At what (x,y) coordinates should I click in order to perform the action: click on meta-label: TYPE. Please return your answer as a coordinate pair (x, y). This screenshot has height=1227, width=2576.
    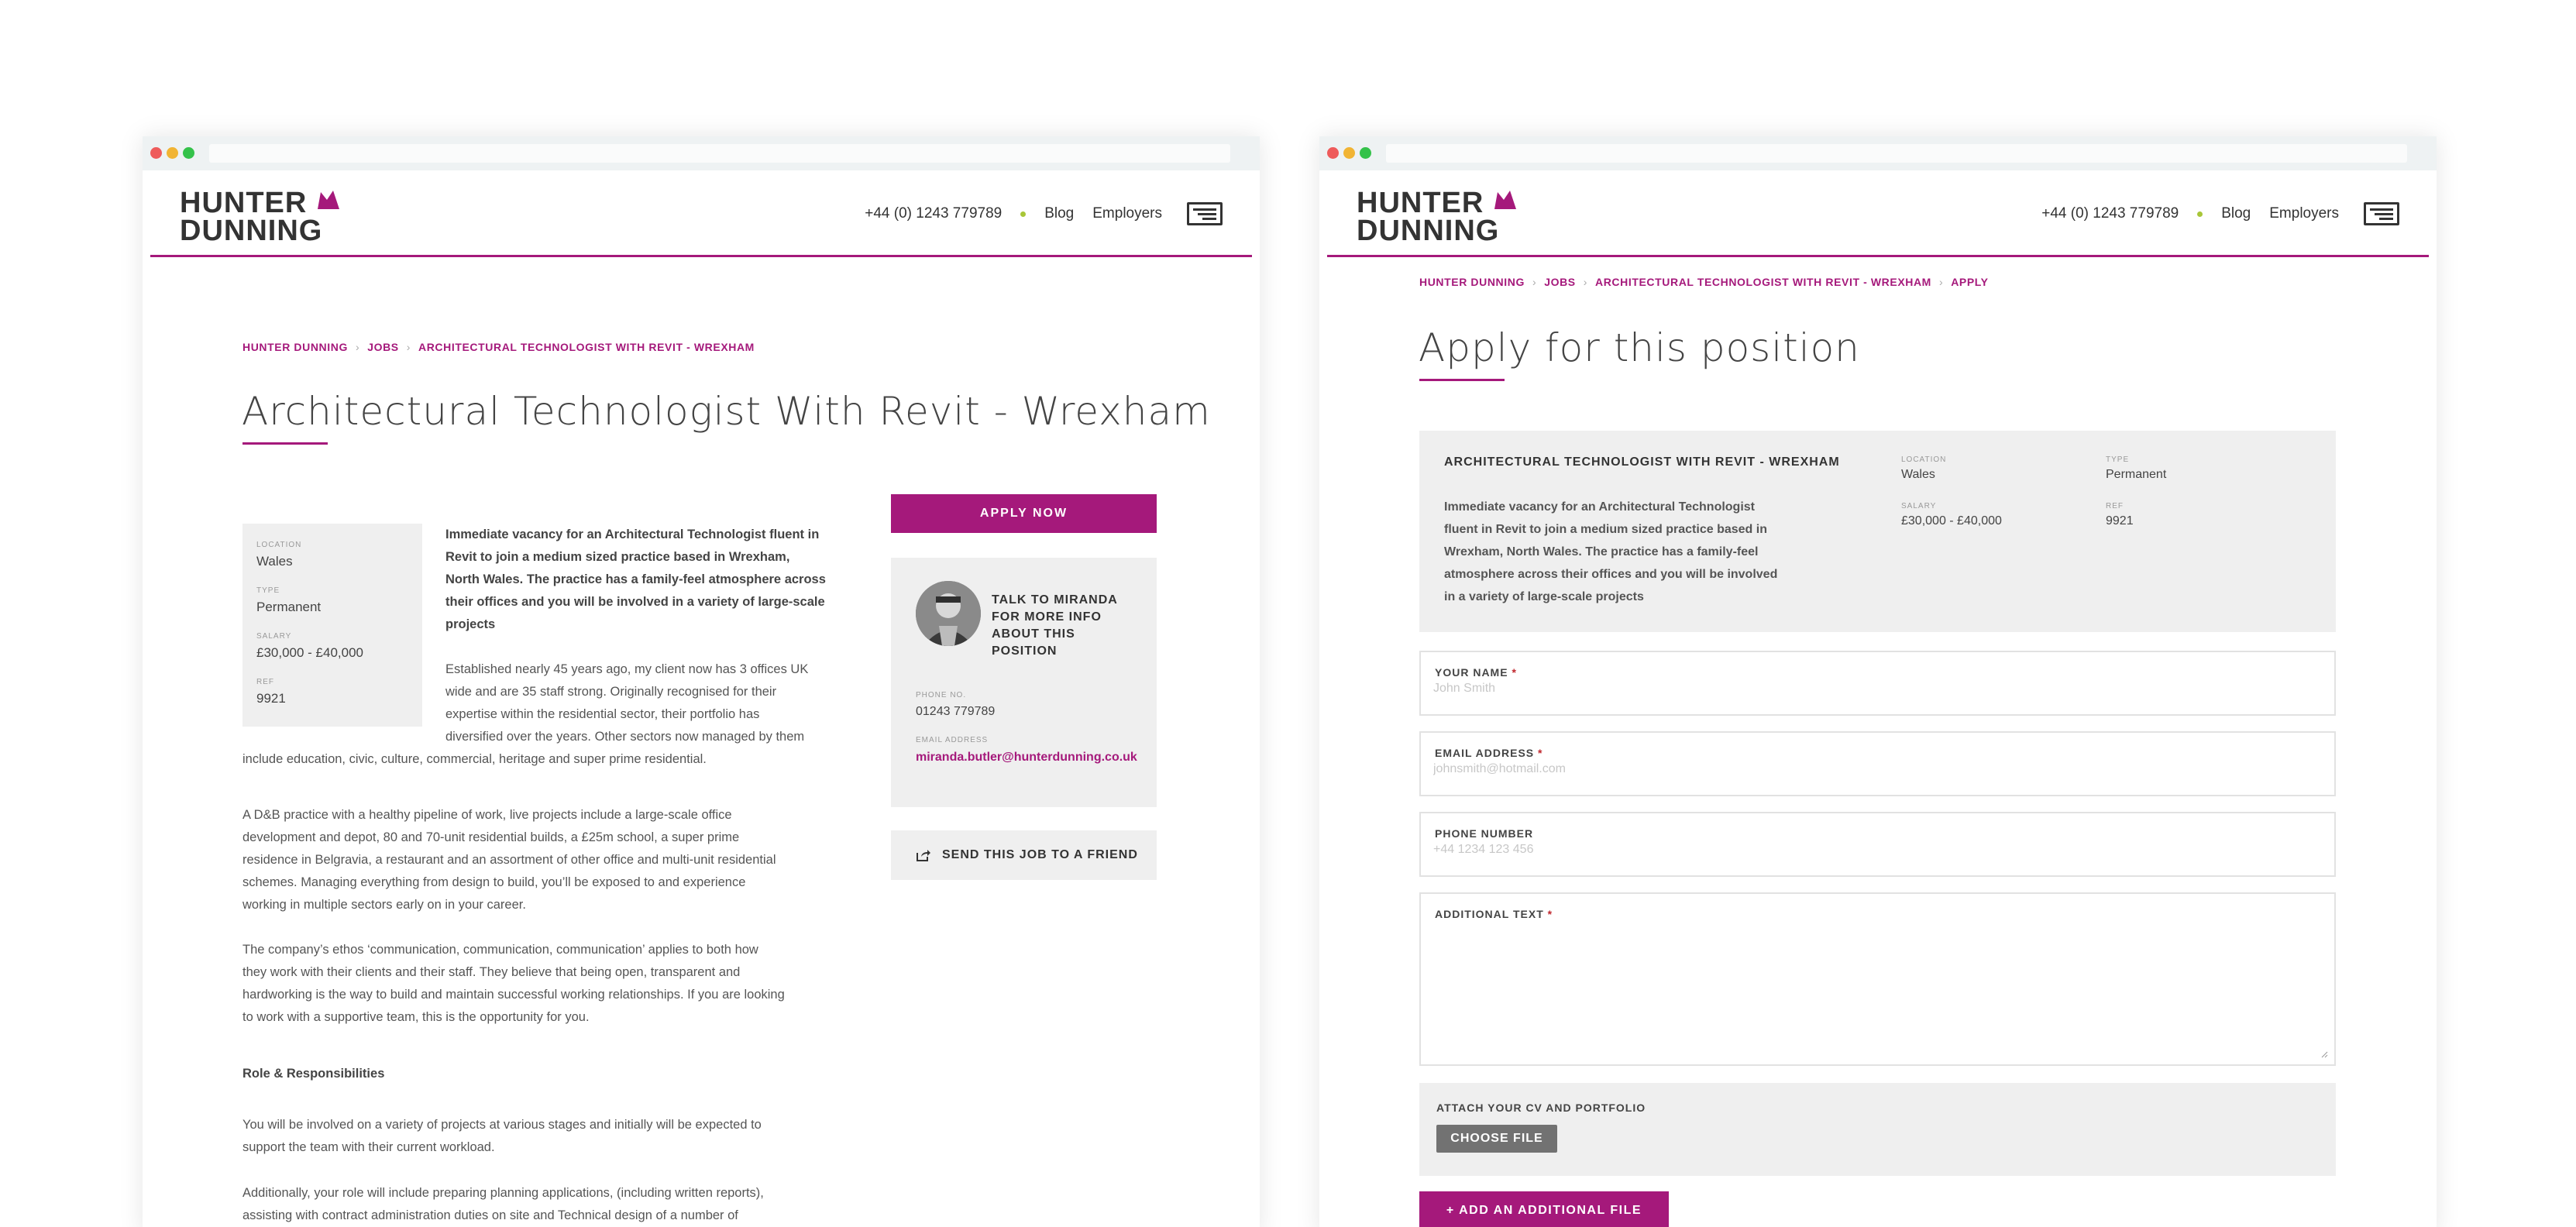
    Looking at the image, I should click on (2118, 459).